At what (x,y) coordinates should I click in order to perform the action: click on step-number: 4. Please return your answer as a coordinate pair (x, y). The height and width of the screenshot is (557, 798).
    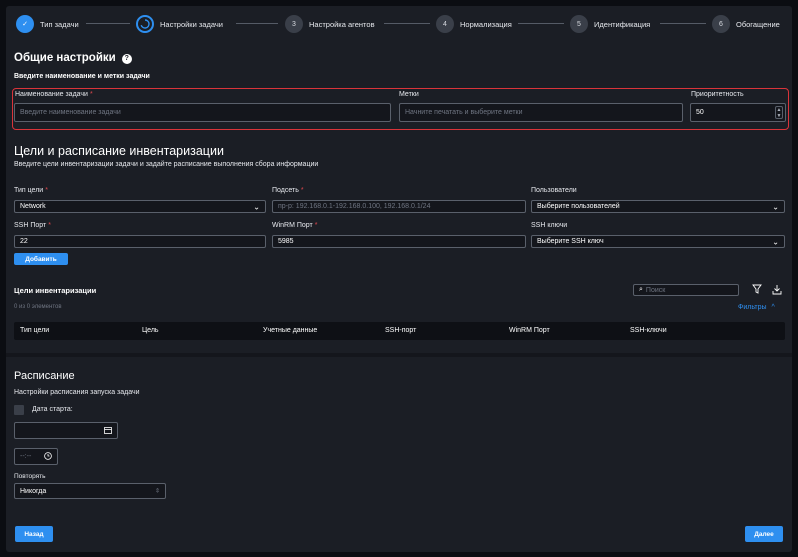
    Looking at the image, I should click on (445, 24).